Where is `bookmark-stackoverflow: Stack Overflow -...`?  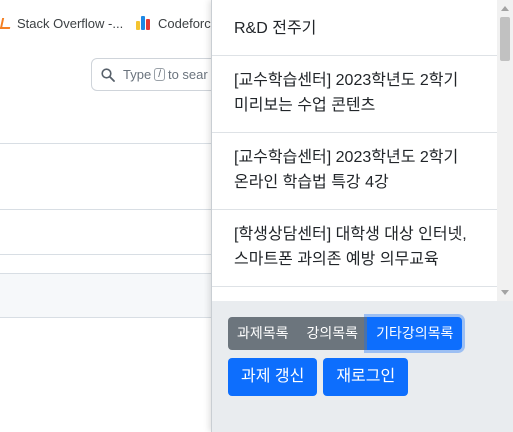
bookmark-stackoverflow: Stack Overflow -... is located at coordinates (61, 23).